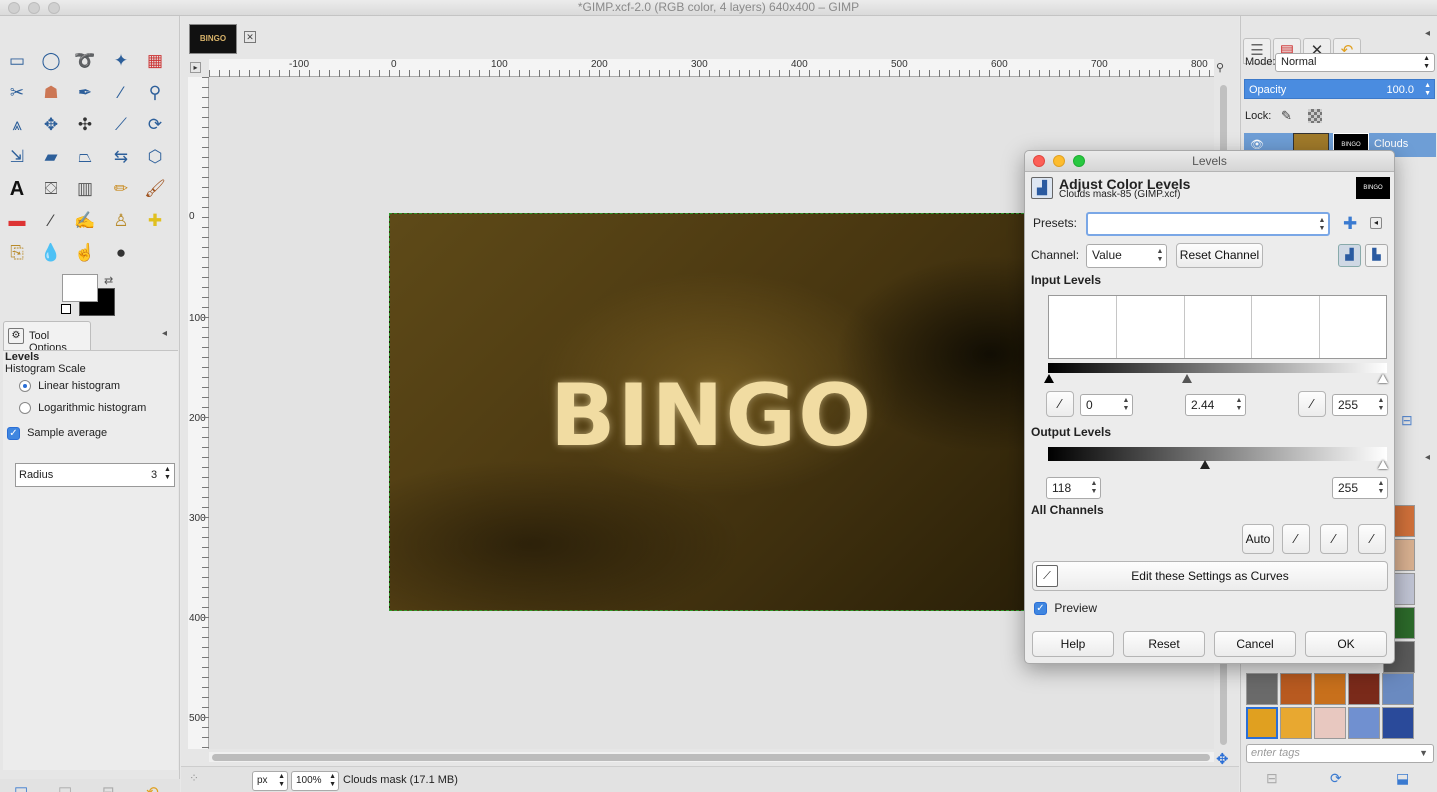 The width and height of the screenshot is (1437, 792). I want to click on foreground-color-swatch, so click(80, 288).